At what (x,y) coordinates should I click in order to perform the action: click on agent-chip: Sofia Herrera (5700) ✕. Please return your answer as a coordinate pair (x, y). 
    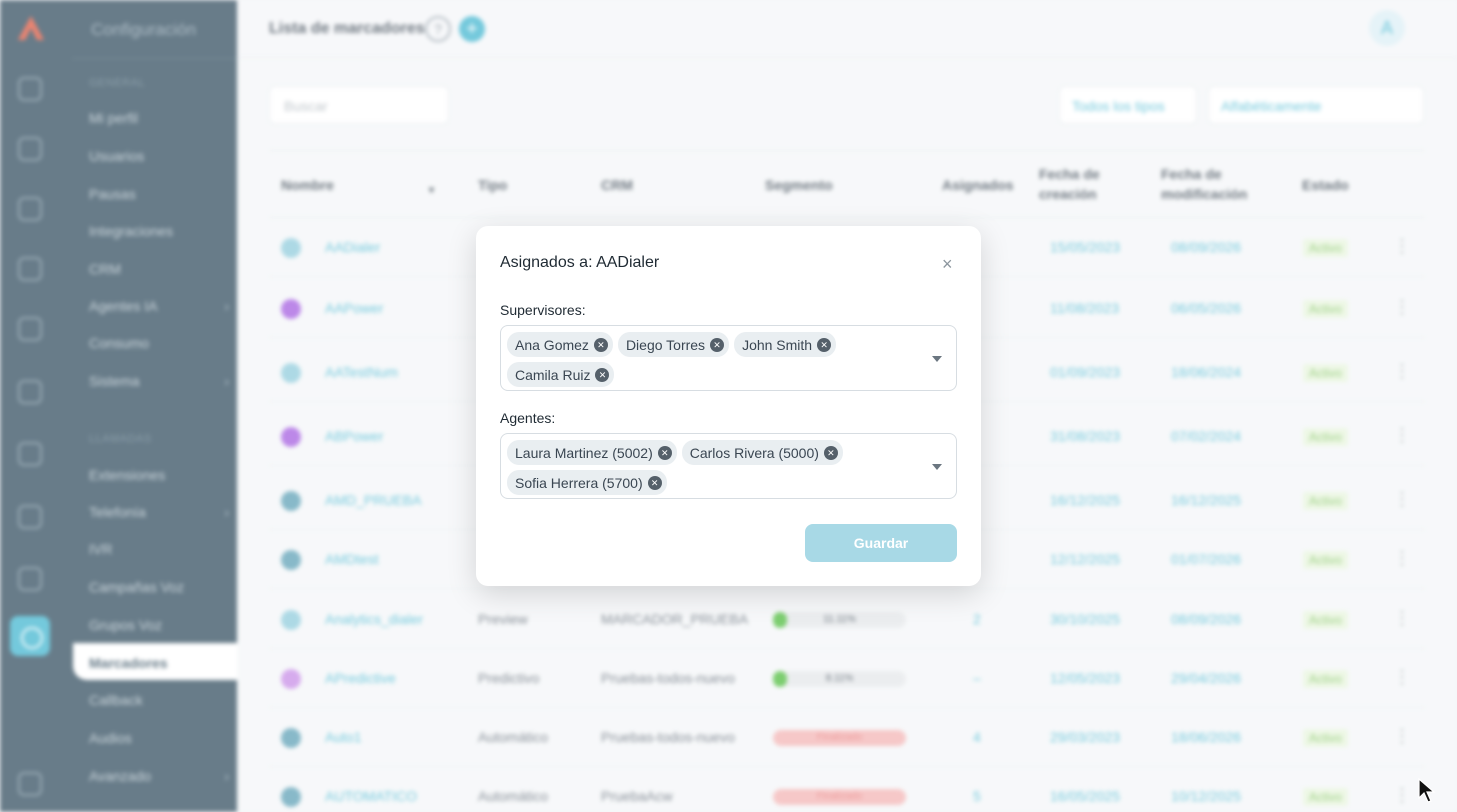
    Looking at the image, I should click on (587, 482).